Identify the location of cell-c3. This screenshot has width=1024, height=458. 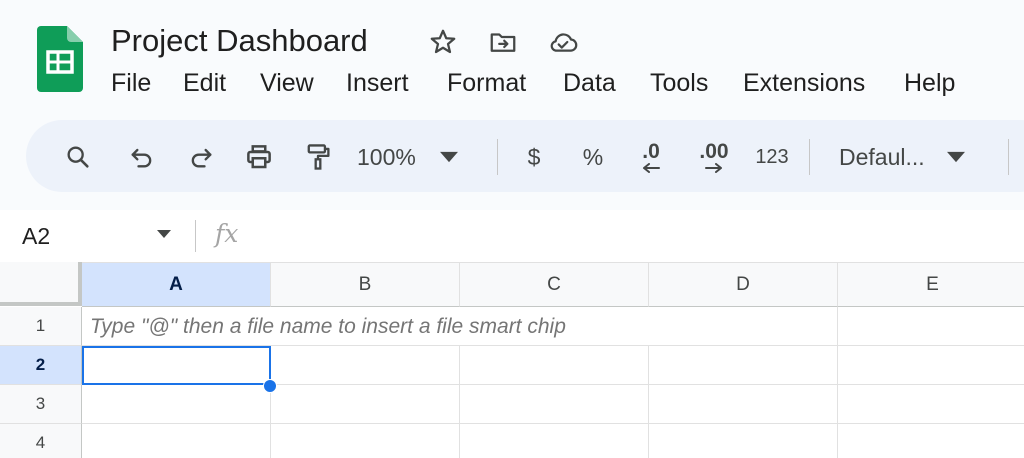
(554, 404).